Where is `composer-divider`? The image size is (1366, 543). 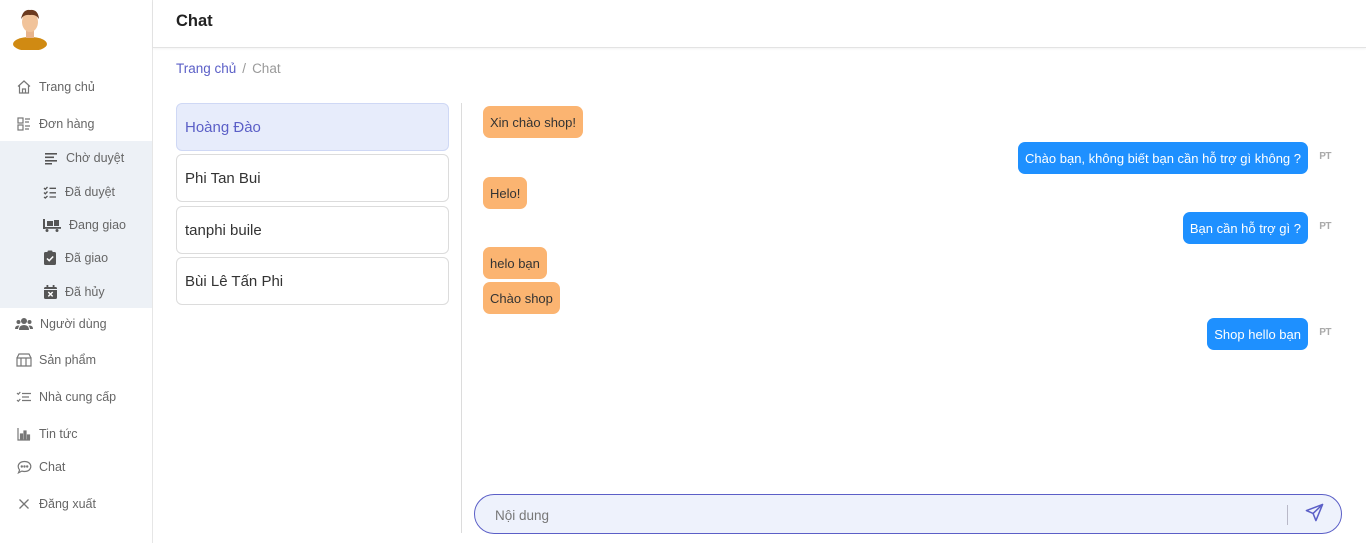
composer-divider is located at coordinates (1287, 515).